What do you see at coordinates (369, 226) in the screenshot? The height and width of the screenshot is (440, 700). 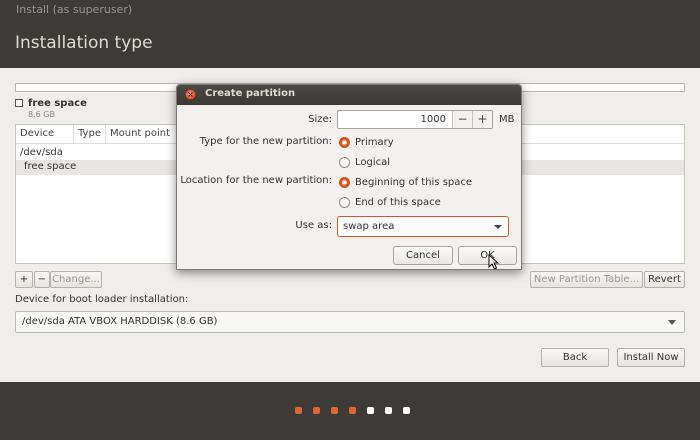 I see `use-as-value: swap area` at bounding box center [369, 226].